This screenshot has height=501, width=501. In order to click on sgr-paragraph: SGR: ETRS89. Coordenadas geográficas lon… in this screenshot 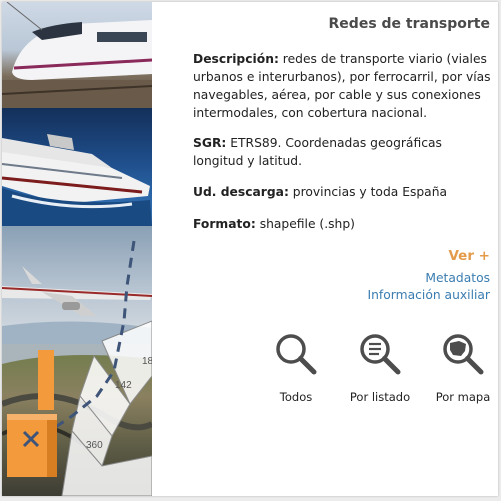, I will do `click(343, 152)`.